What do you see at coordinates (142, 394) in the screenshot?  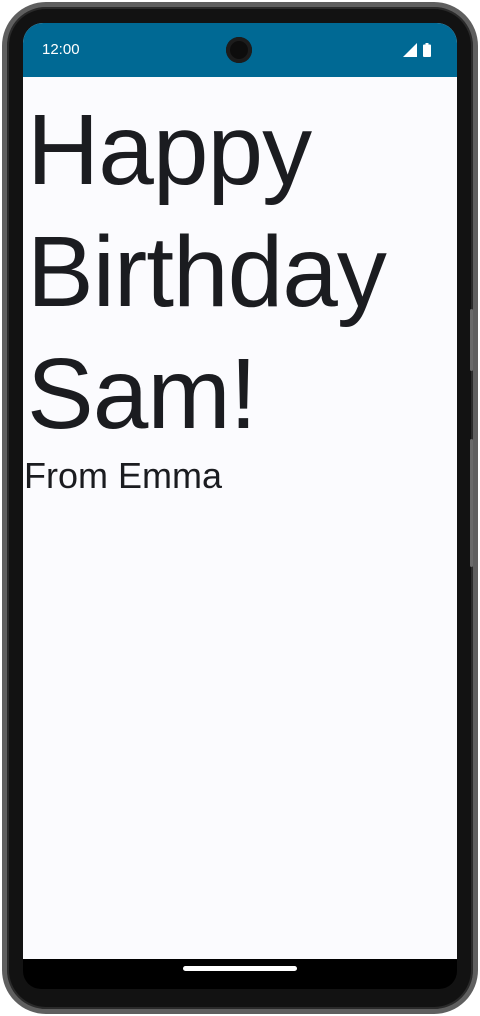 I see `greeting-line: Sam!` at bounding box center [142, 394].